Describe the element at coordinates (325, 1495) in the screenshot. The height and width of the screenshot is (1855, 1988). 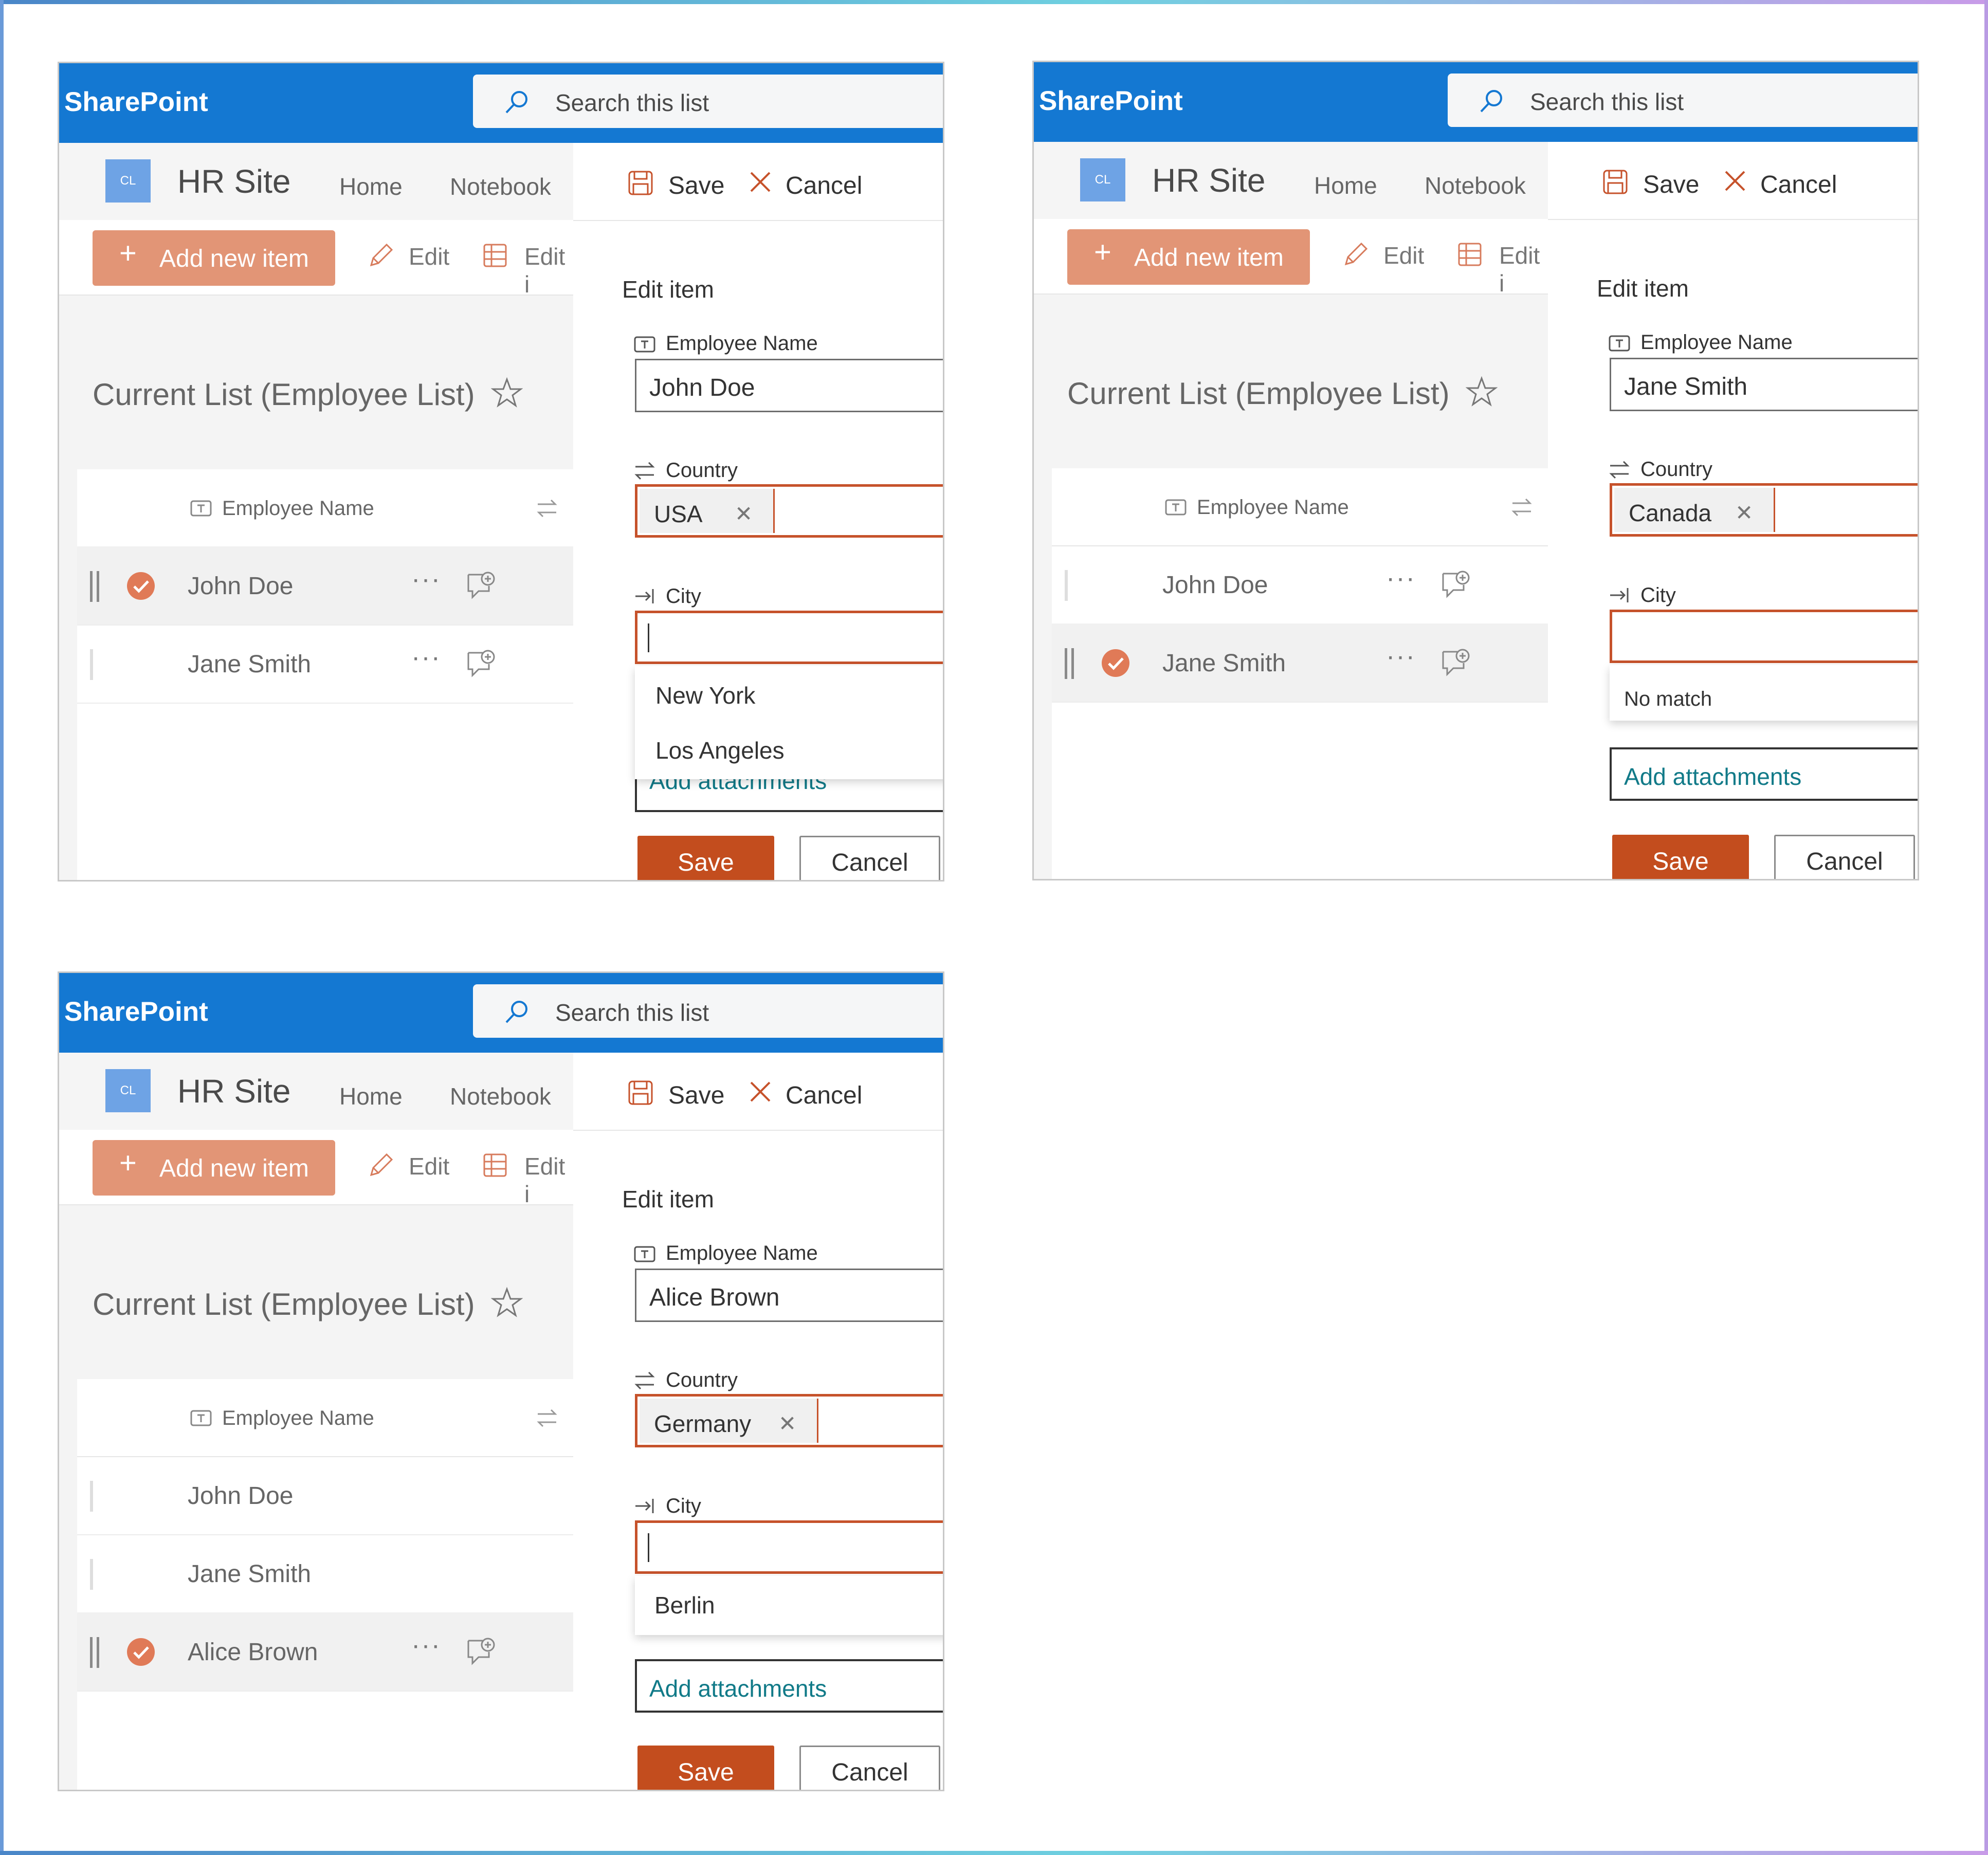
I see `table-row: John Doe` at that location.